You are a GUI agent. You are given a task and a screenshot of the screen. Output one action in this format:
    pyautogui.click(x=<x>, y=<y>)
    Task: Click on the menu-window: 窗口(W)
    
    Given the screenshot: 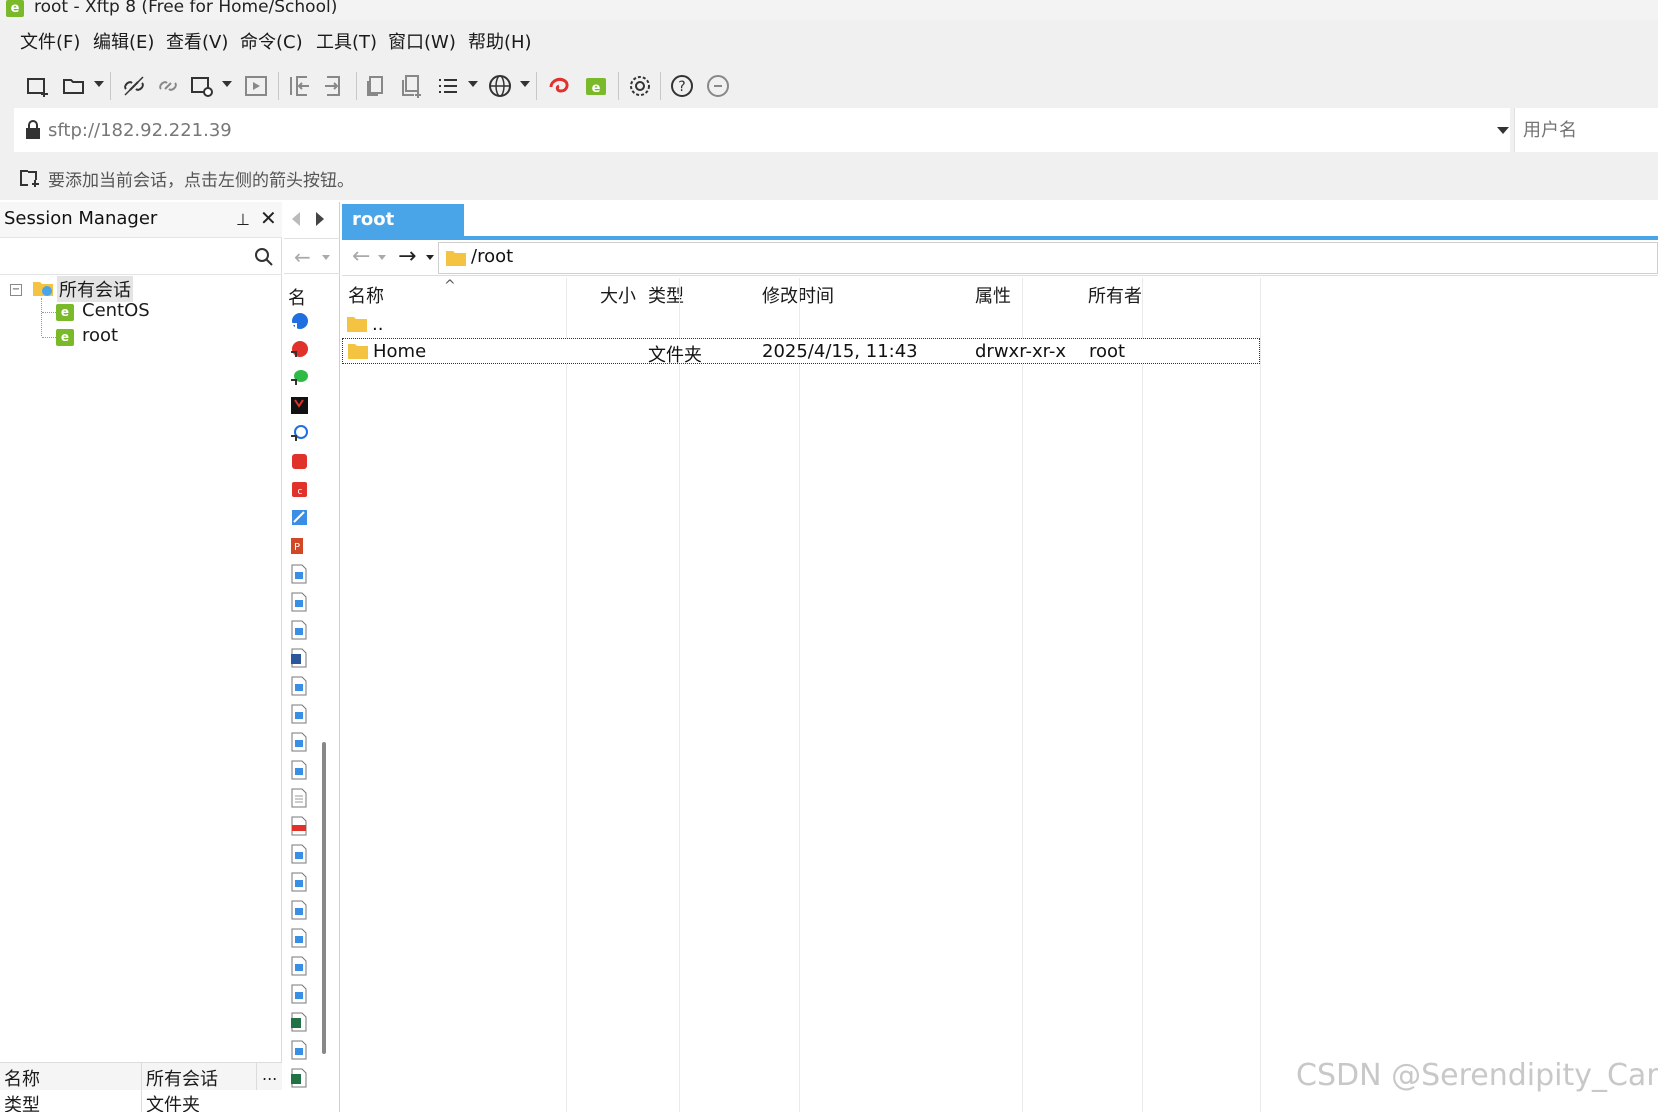 What is the action you would take?
    pyautogui.click(x=422, y=41)
    